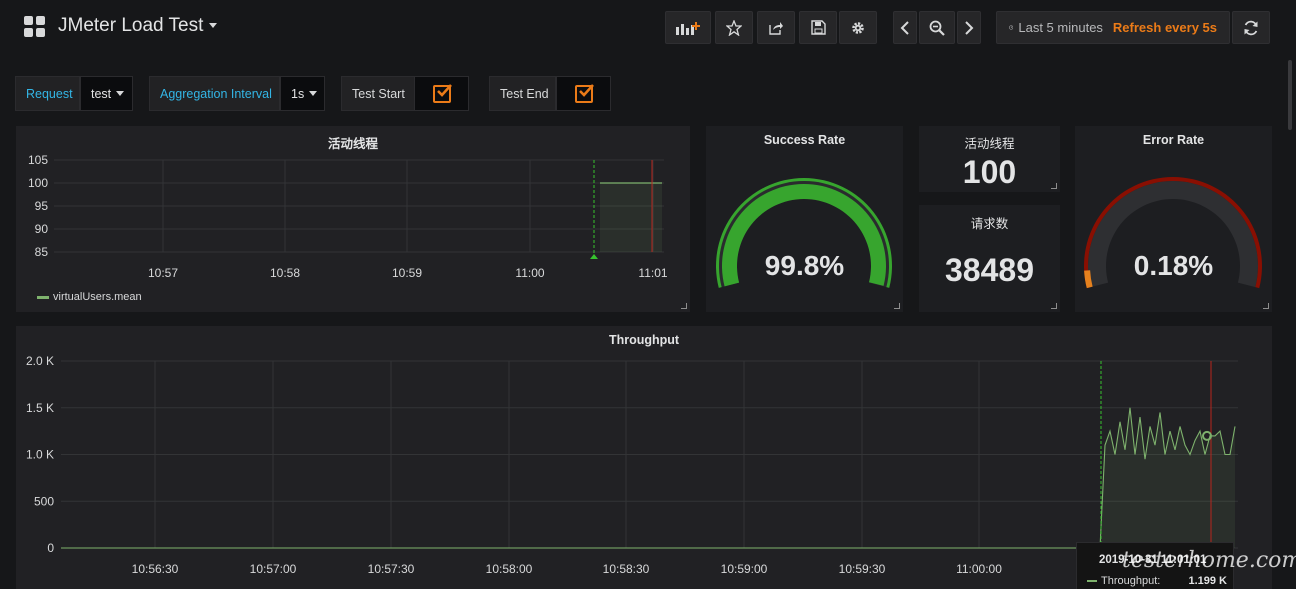 The image size is (1296, 589). Describe the element at coordinates (979, 569) in the screenshot. I see `x-tick-label: 11:00:00` at that location.